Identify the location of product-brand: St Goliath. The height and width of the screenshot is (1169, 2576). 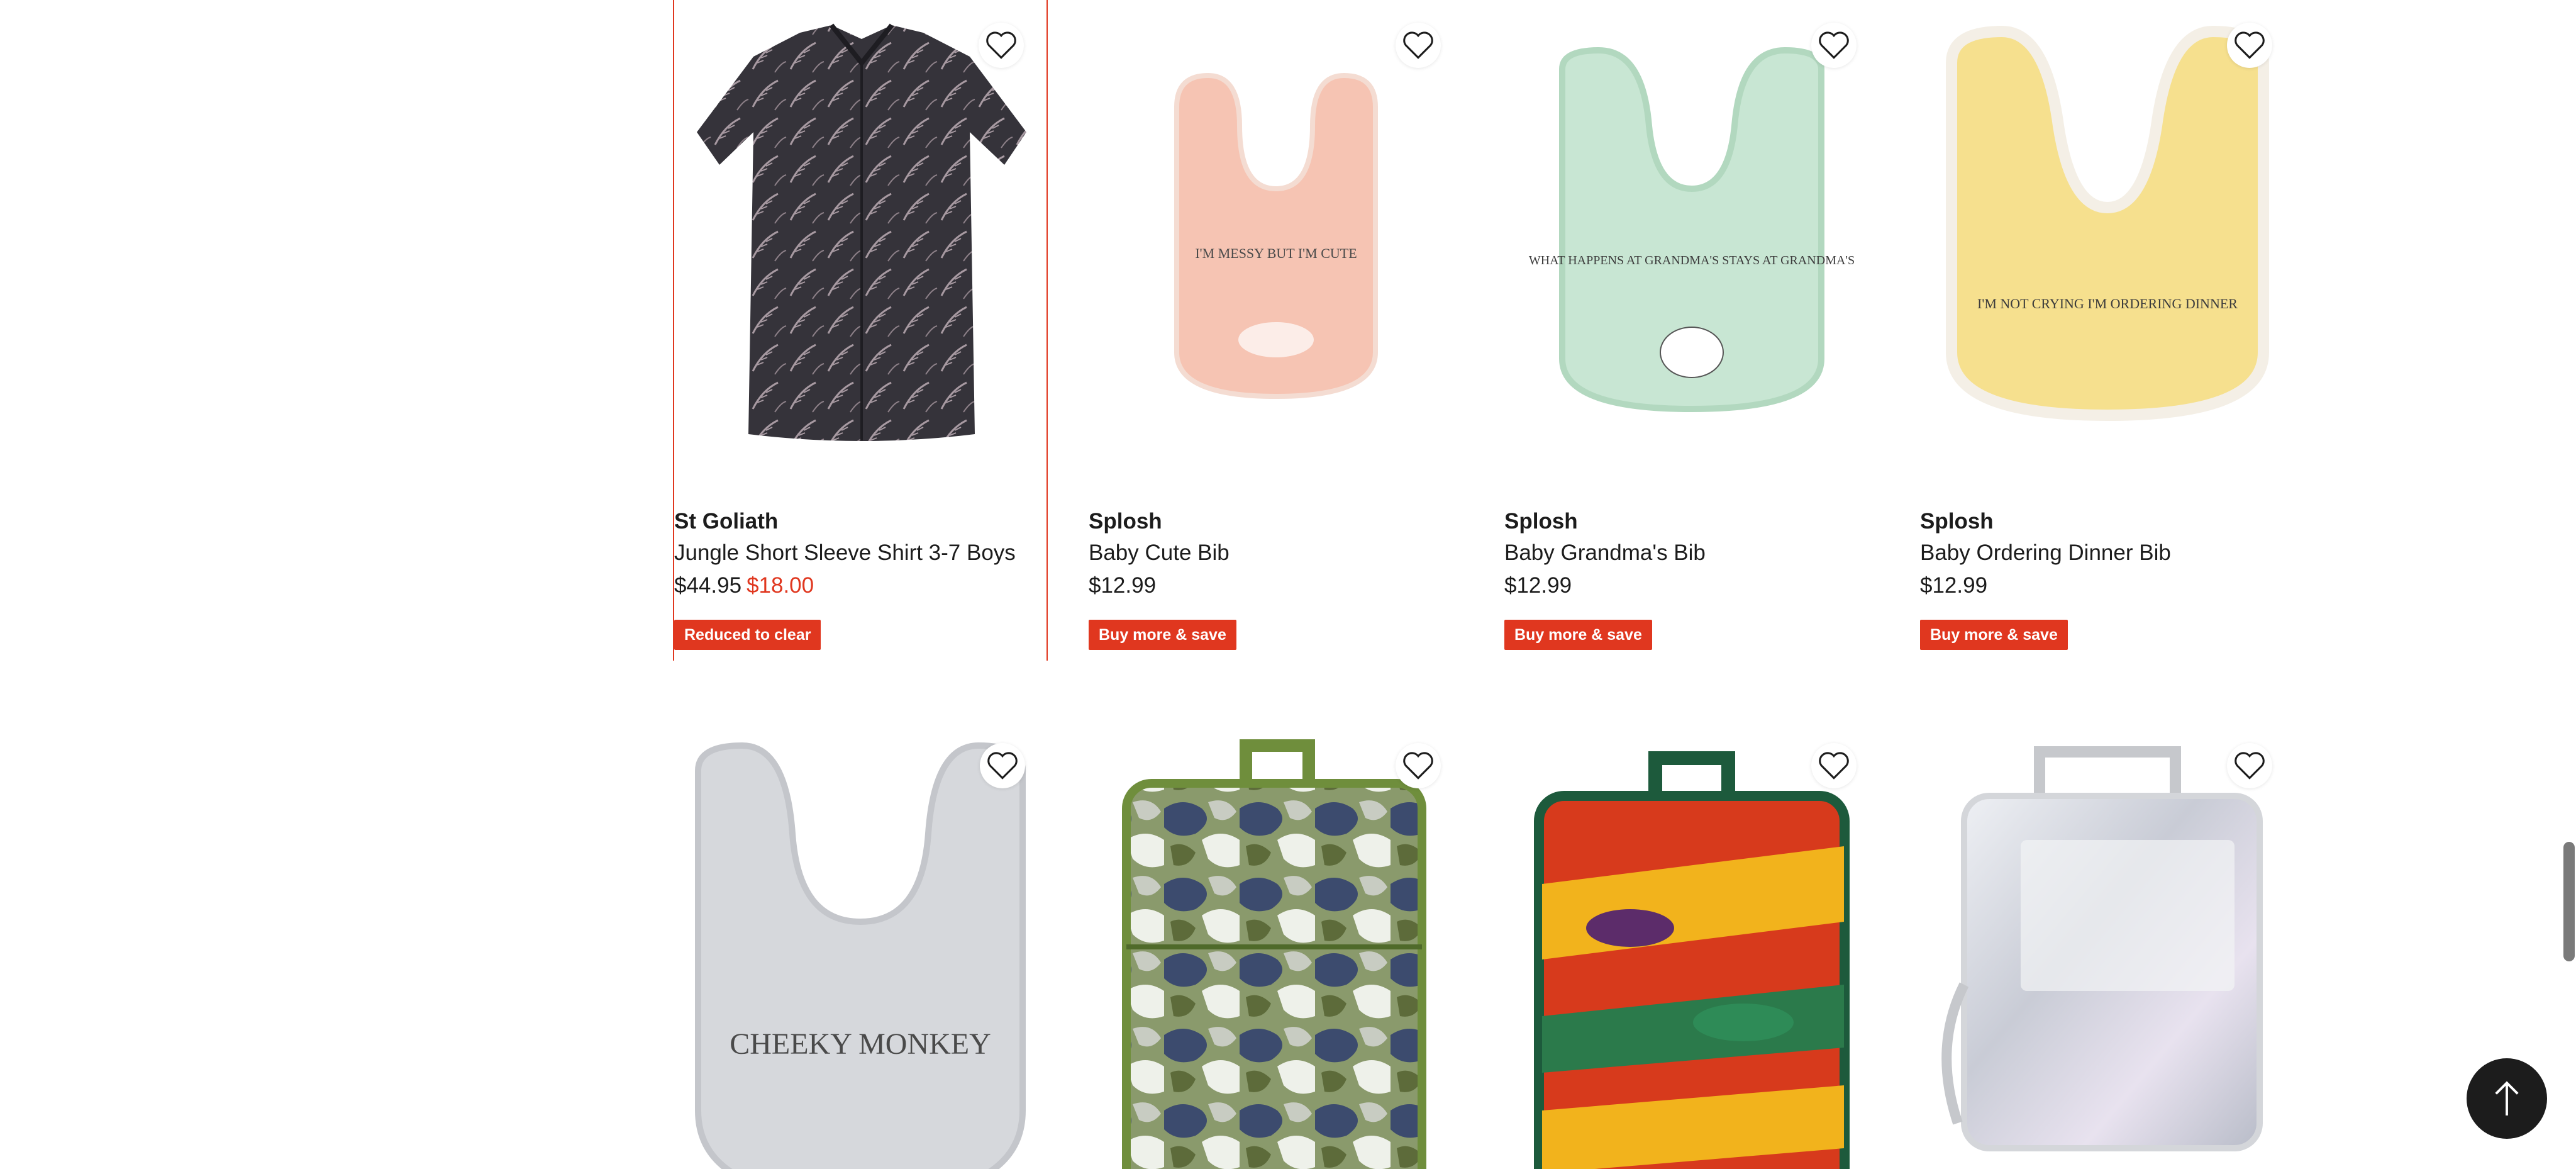
(861, 521).